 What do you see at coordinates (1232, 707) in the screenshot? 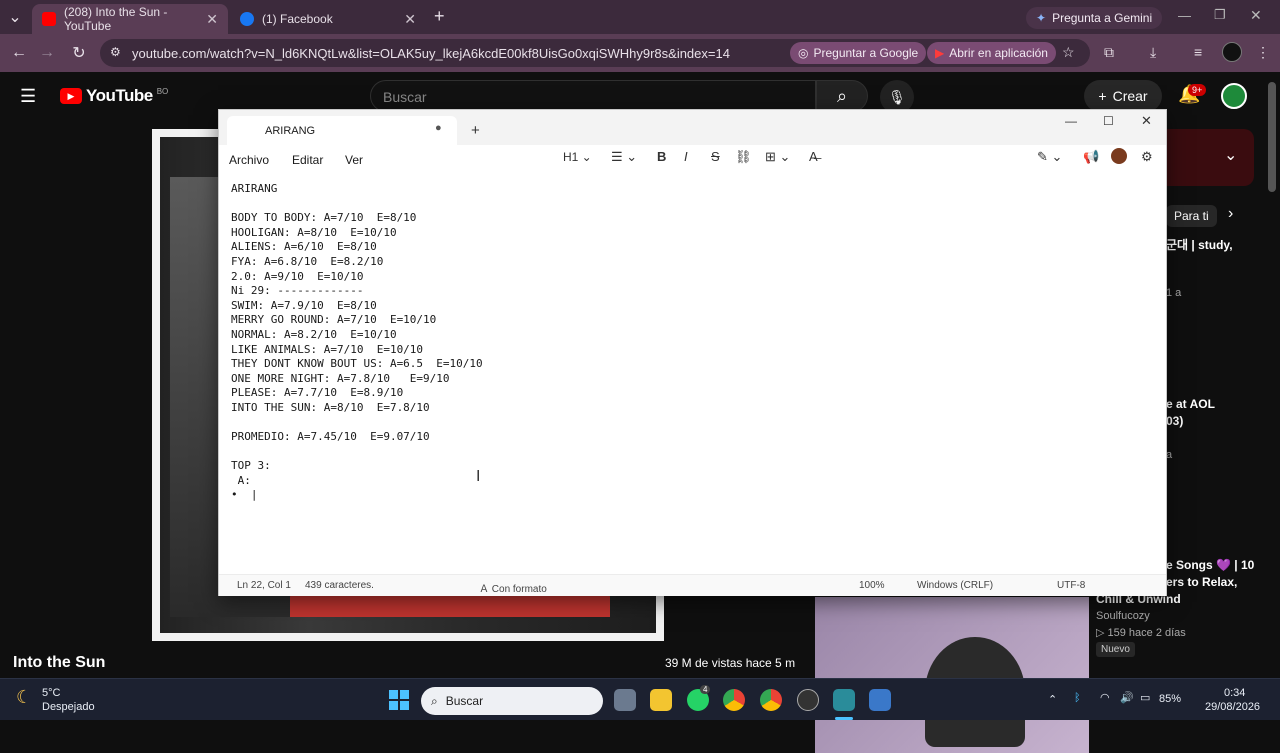
I see `clock-date: 29/08/2026` at bounding box center [1232, 707].